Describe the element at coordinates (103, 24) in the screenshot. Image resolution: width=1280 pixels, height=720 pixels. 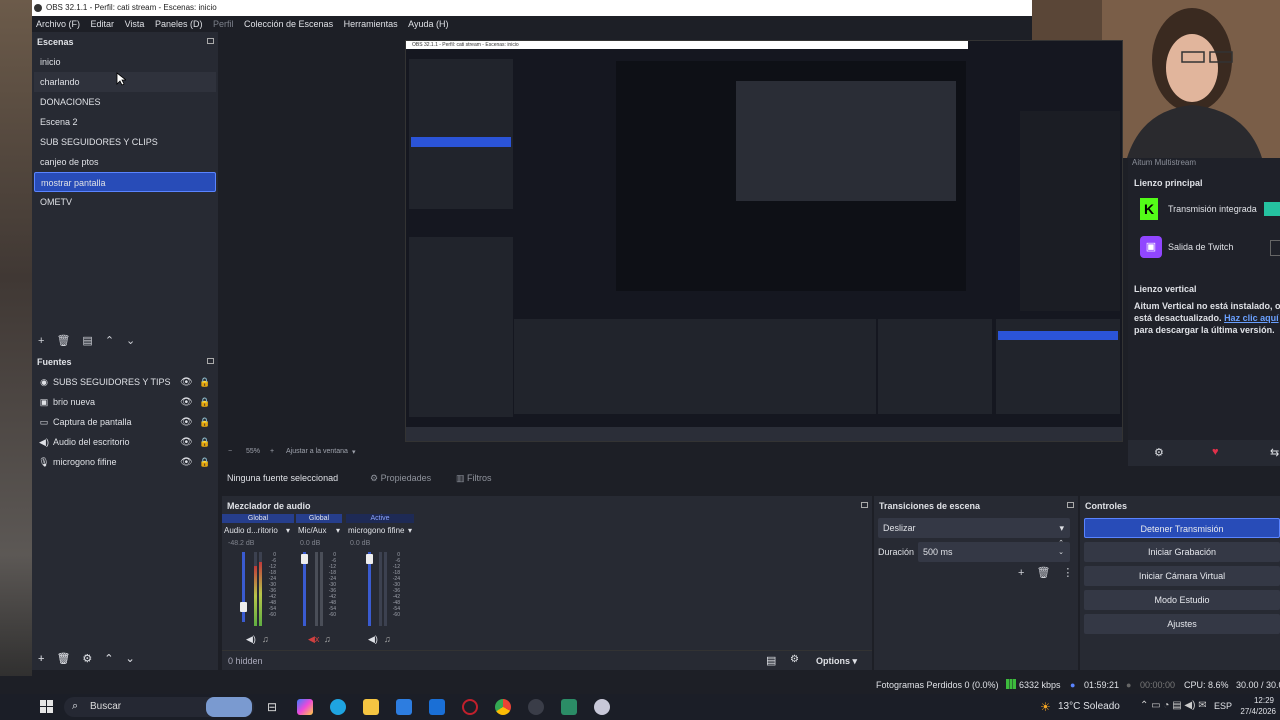
I see `menu-edit: Editar` at that location.